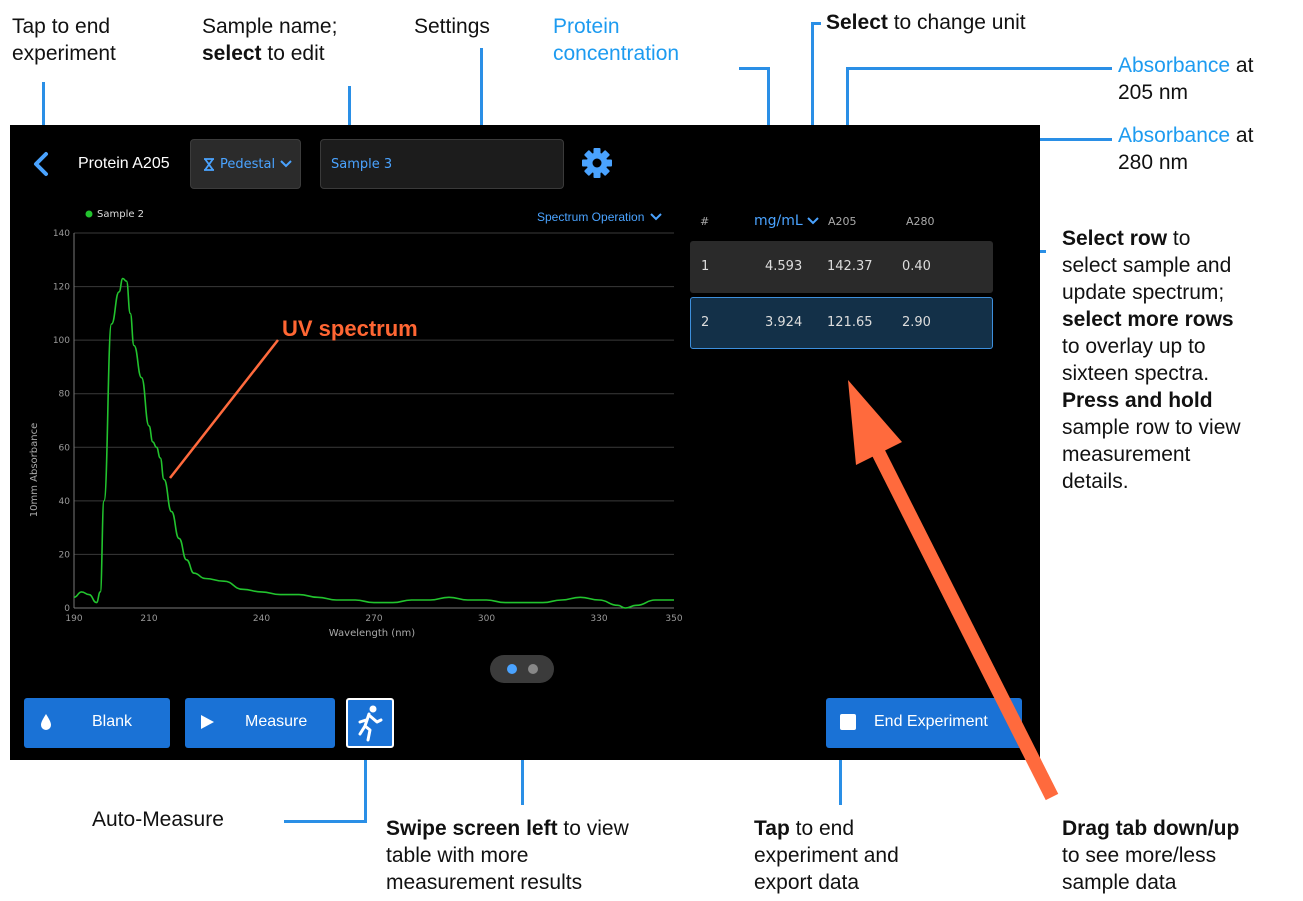 The image size is (1303, 901). I want to click on x-tick-label: 270, so click(373, 619).